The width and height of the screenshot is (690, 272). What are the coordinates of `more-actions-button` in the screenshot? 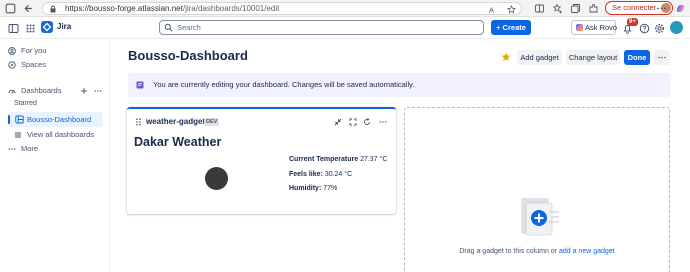 It's located at (662, 57).